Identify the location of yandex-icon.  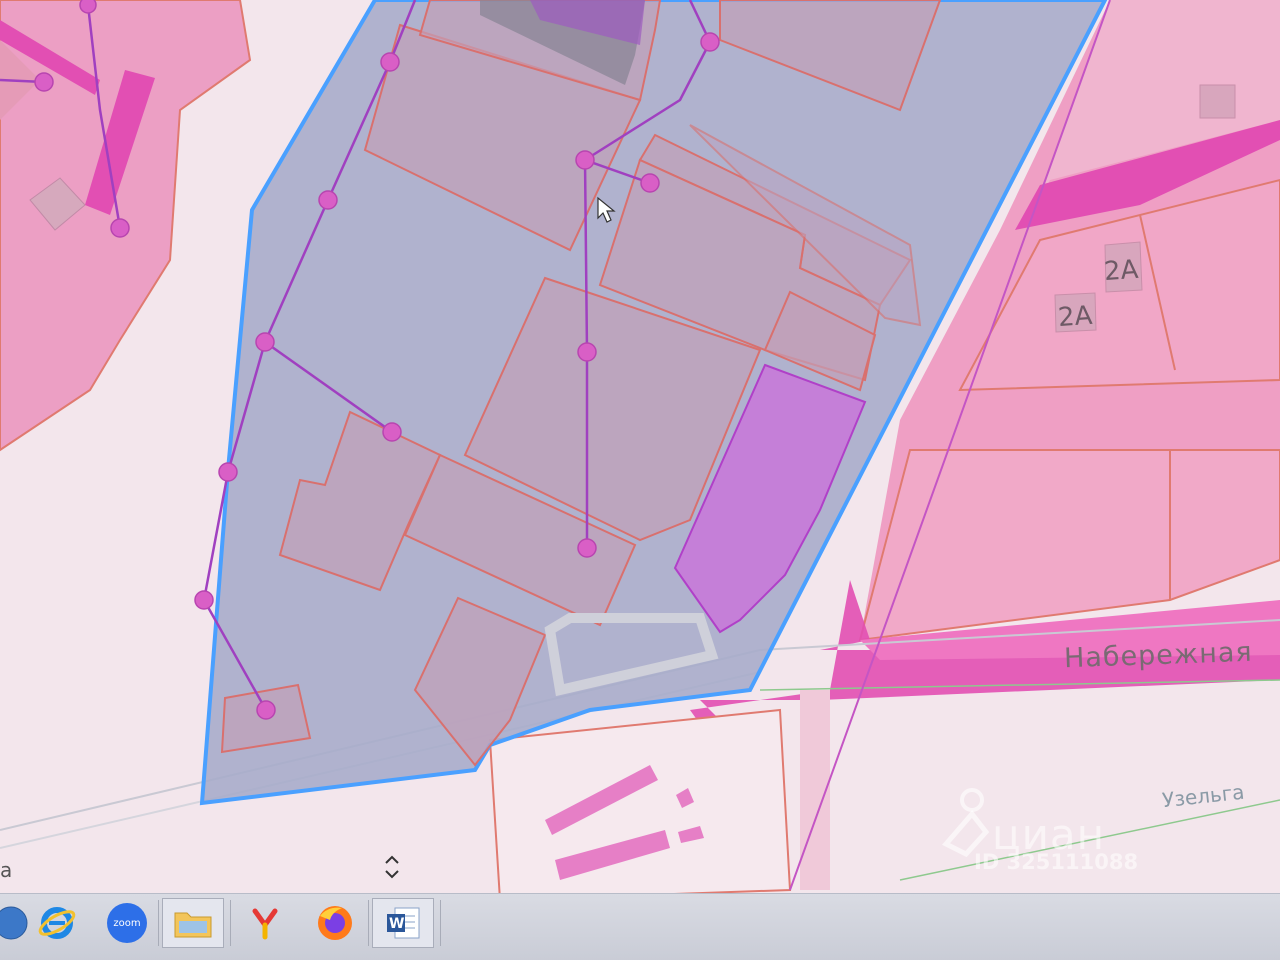
(265, 924).